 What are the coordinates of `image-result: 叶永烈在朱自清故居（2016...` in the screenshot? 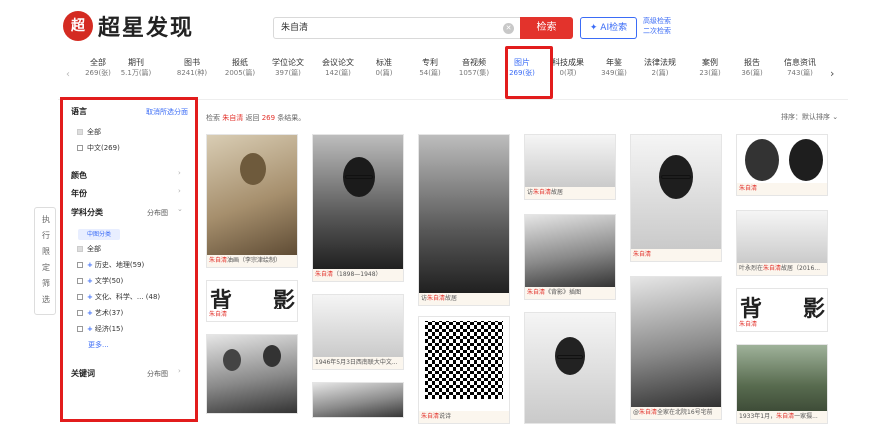 It's located at (782, 243).